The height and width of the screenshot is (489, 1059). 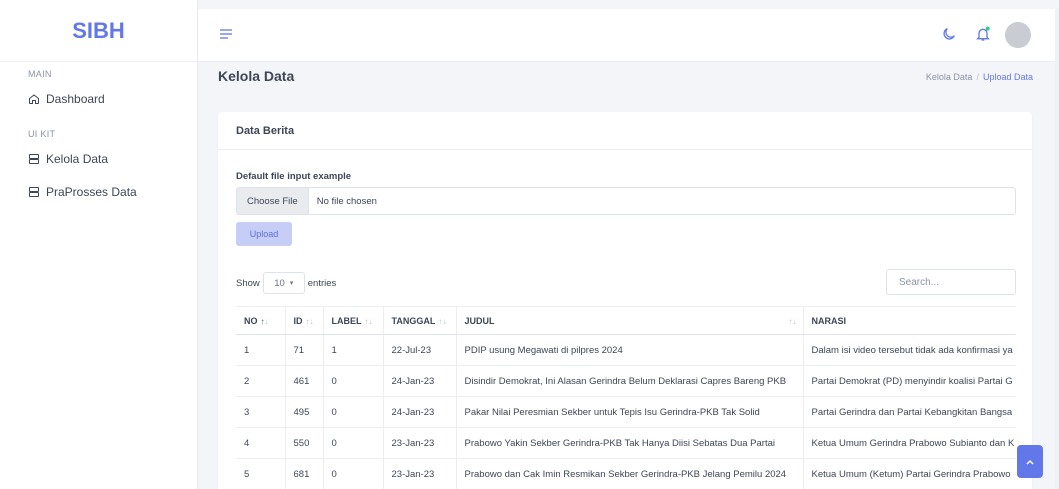 What do you see at coordinates (303, 350) in the screenshot?
I see `cell-id: 71` at bounding box center [303, 350].